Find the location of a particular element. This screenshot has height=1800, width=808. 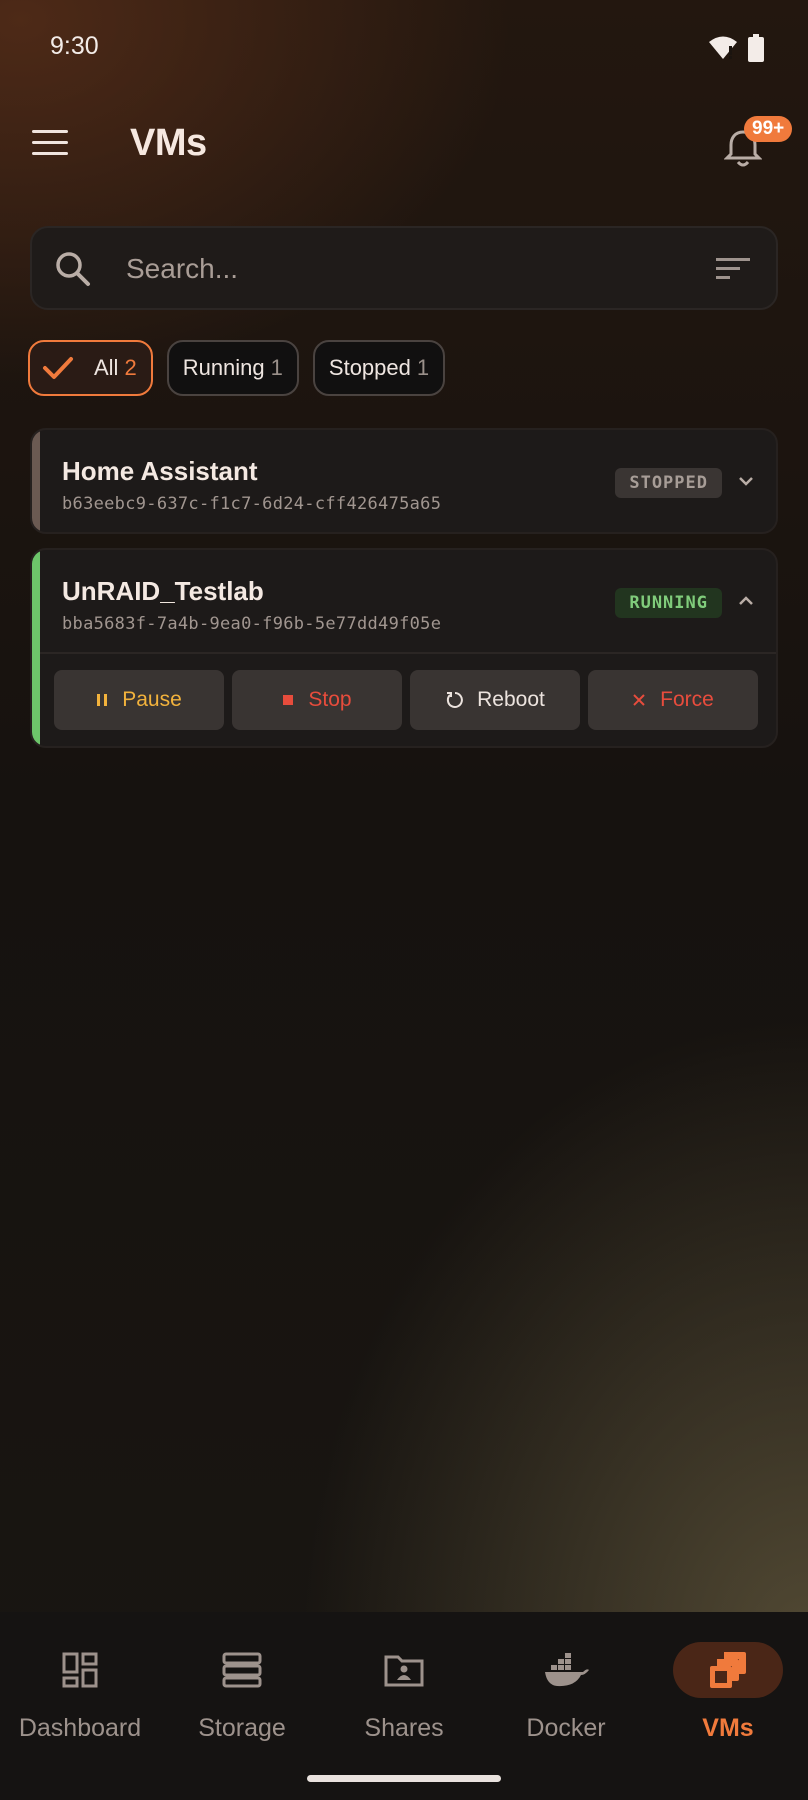

home-indicator is located at coordinates (404, 1778).